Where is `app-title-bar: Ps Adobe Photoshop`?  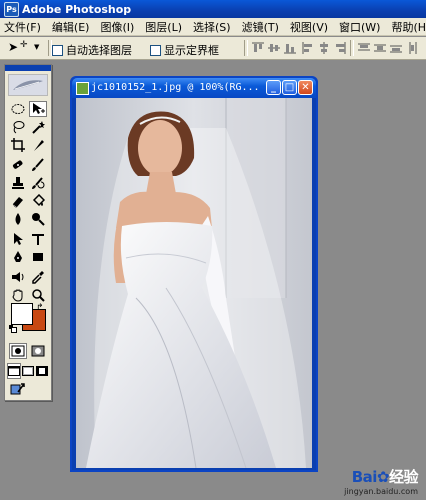
app-title-bar: Ps Adobe Photoshop is located at coordinates (213, 9).